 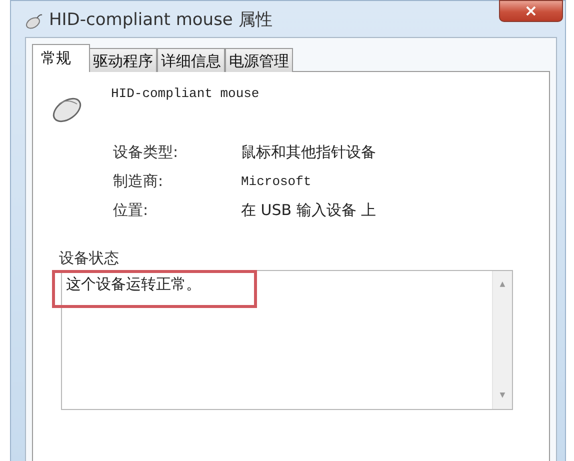 What do you see at coordinates (531, 11) in the screenshot?
I see `close-button: ×` at bounding box center [531, 11].